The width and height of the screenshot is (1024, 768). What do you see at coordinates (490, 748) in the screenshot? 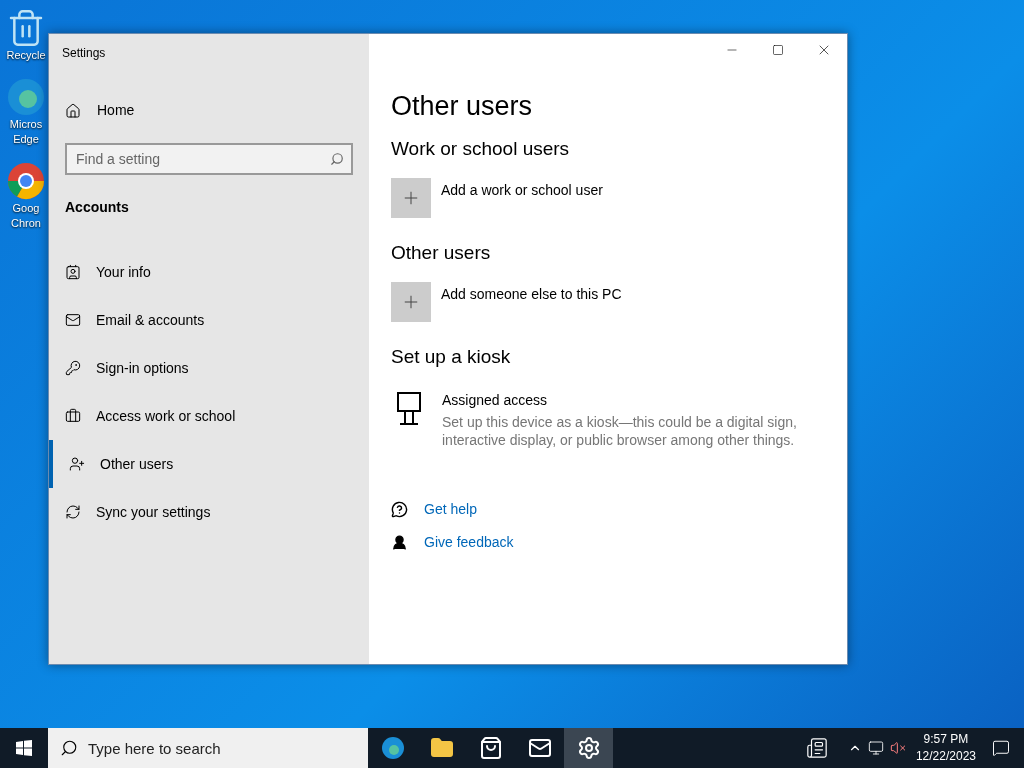
I see `store-bag-icon` at bounding box center [490, 748].